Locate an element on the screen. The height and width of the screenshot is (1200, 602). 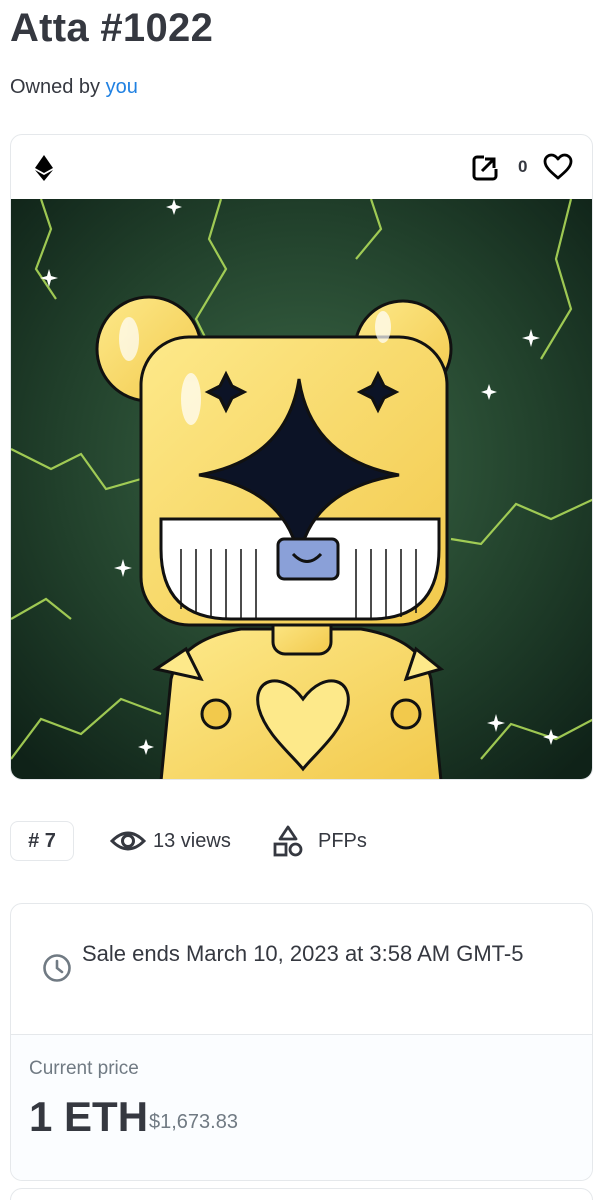
price-fiat: $1,673.83 is located at coordinates (193, 1122).